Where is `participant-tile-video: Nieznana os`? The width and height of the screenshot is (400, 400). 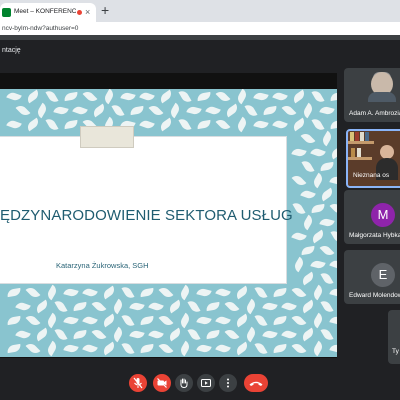
participant-tile-video: Nieznana os is located at coordinates (373, 158).